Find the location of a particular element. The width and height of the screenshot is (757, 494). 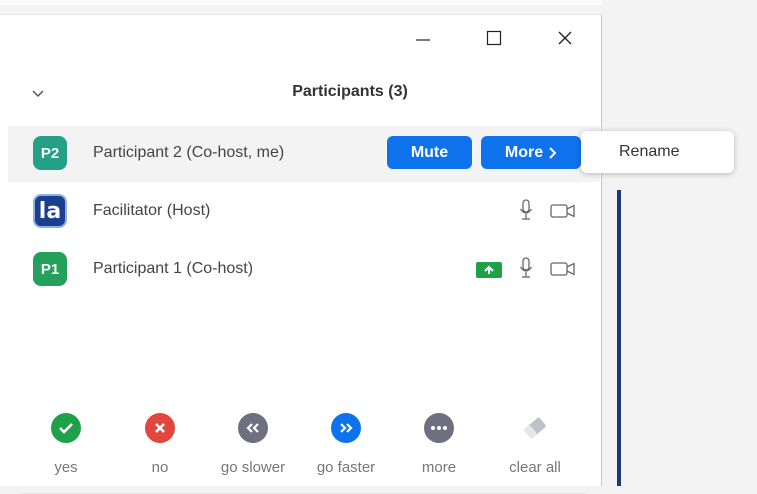

reaction-go-slower: go slower is located at coordinates (253, 444).